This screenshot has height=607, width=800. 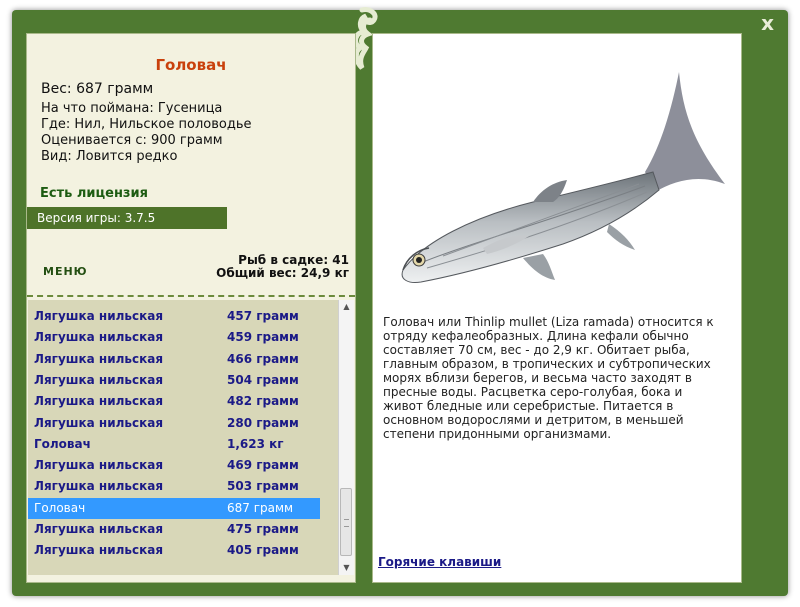 What do you see at coordinates (263, 316) in the screenshot?
I see `catch-fish-weight: 457 грамм` at bounding box center [263, 316].